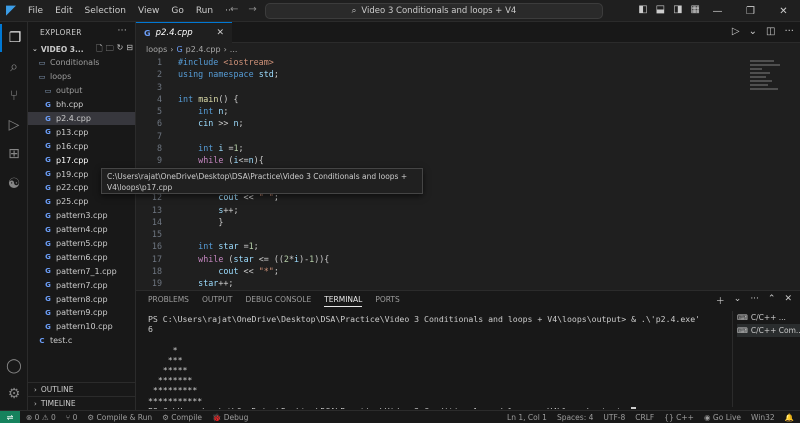  Describe the element at coordinates (644, 417) in the screenshot. I see `line-endings: CRLF` at that location.